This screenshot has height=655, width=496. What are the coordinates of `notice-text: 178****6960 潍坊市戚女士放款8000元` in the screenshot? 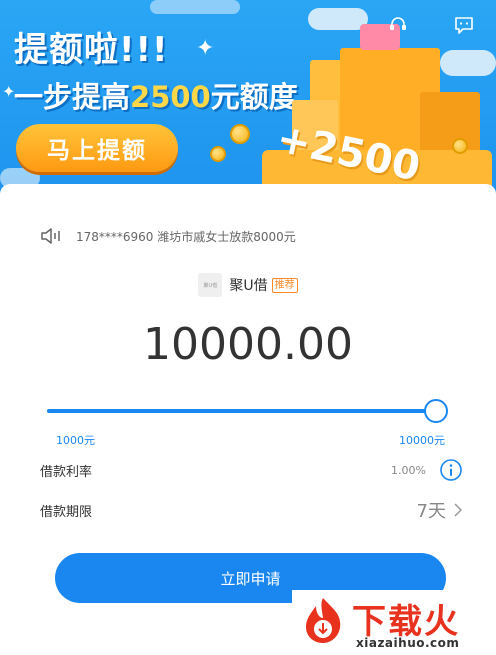 It's located at (186, 236).